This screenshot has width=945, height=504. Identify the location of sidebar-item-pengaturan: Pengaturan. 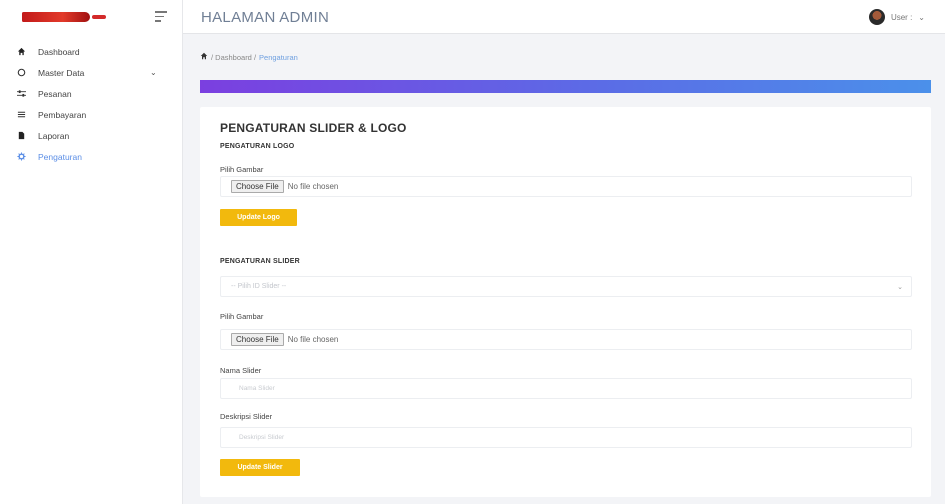
(91, 156).